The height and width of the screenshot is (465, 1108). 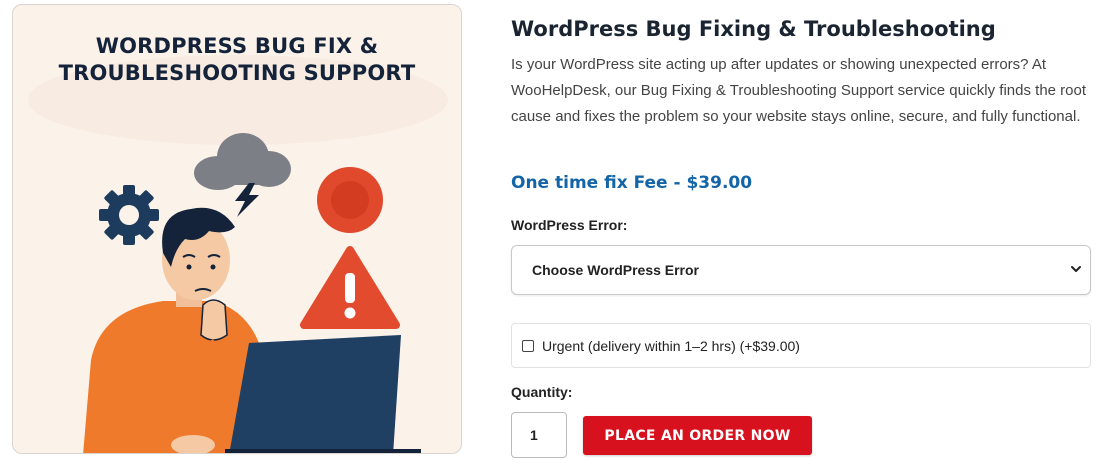 I want to click on quantity-label: Quantity:, so click(x=542, y=392).